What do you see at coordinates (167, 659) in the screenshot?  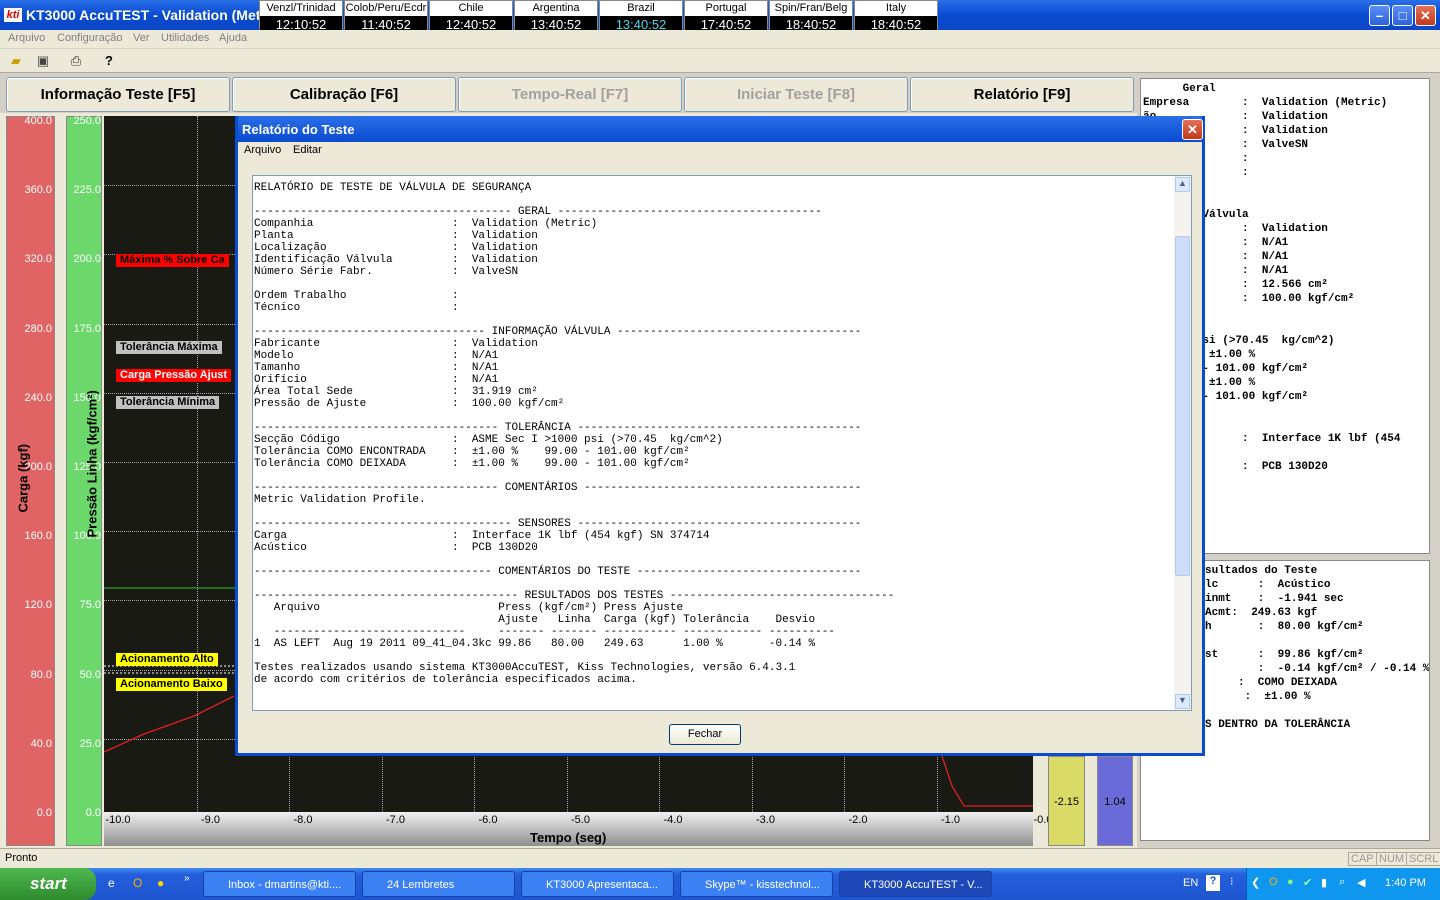 I see `marker-trip-high: Acionamento Alto` at bounding box center [167, 659].